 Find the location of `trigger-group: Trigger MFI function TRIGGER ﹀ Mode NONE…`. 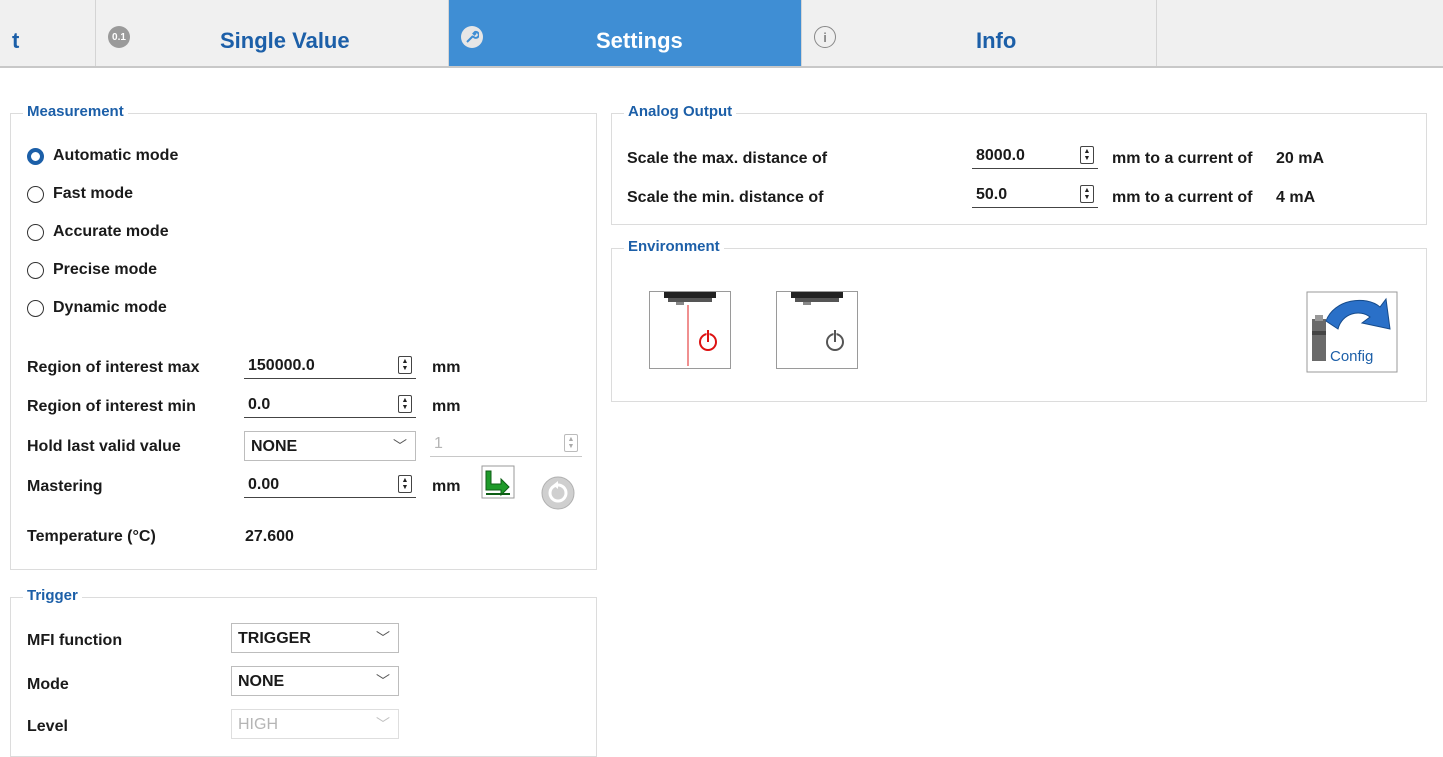

trigger-group: Trigger MFI function TRIGGER ﹀ Mode NONE… is located at coordinates (303, 672).